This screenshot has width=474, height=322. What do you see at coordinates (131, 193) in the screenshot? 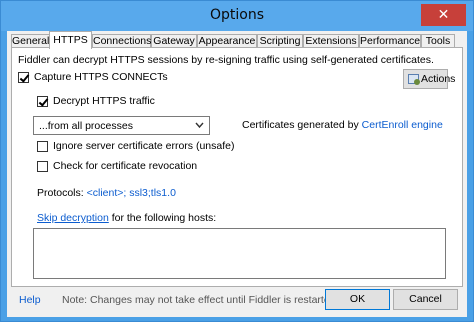
I see `protocols-link: <client>; ssl3;tls1.0` at bounding box center [131, 193].